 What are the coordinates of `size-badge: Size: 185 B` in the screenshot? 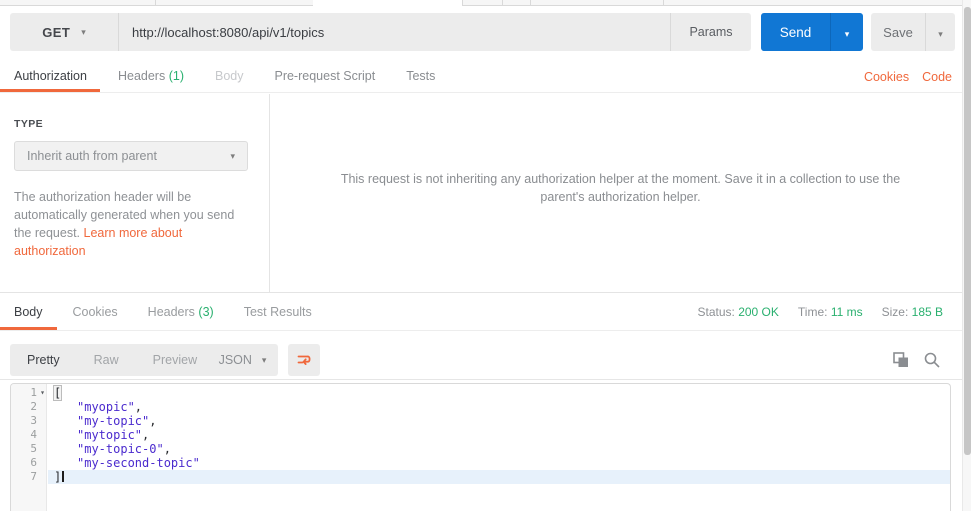 It's located at (912, 312).